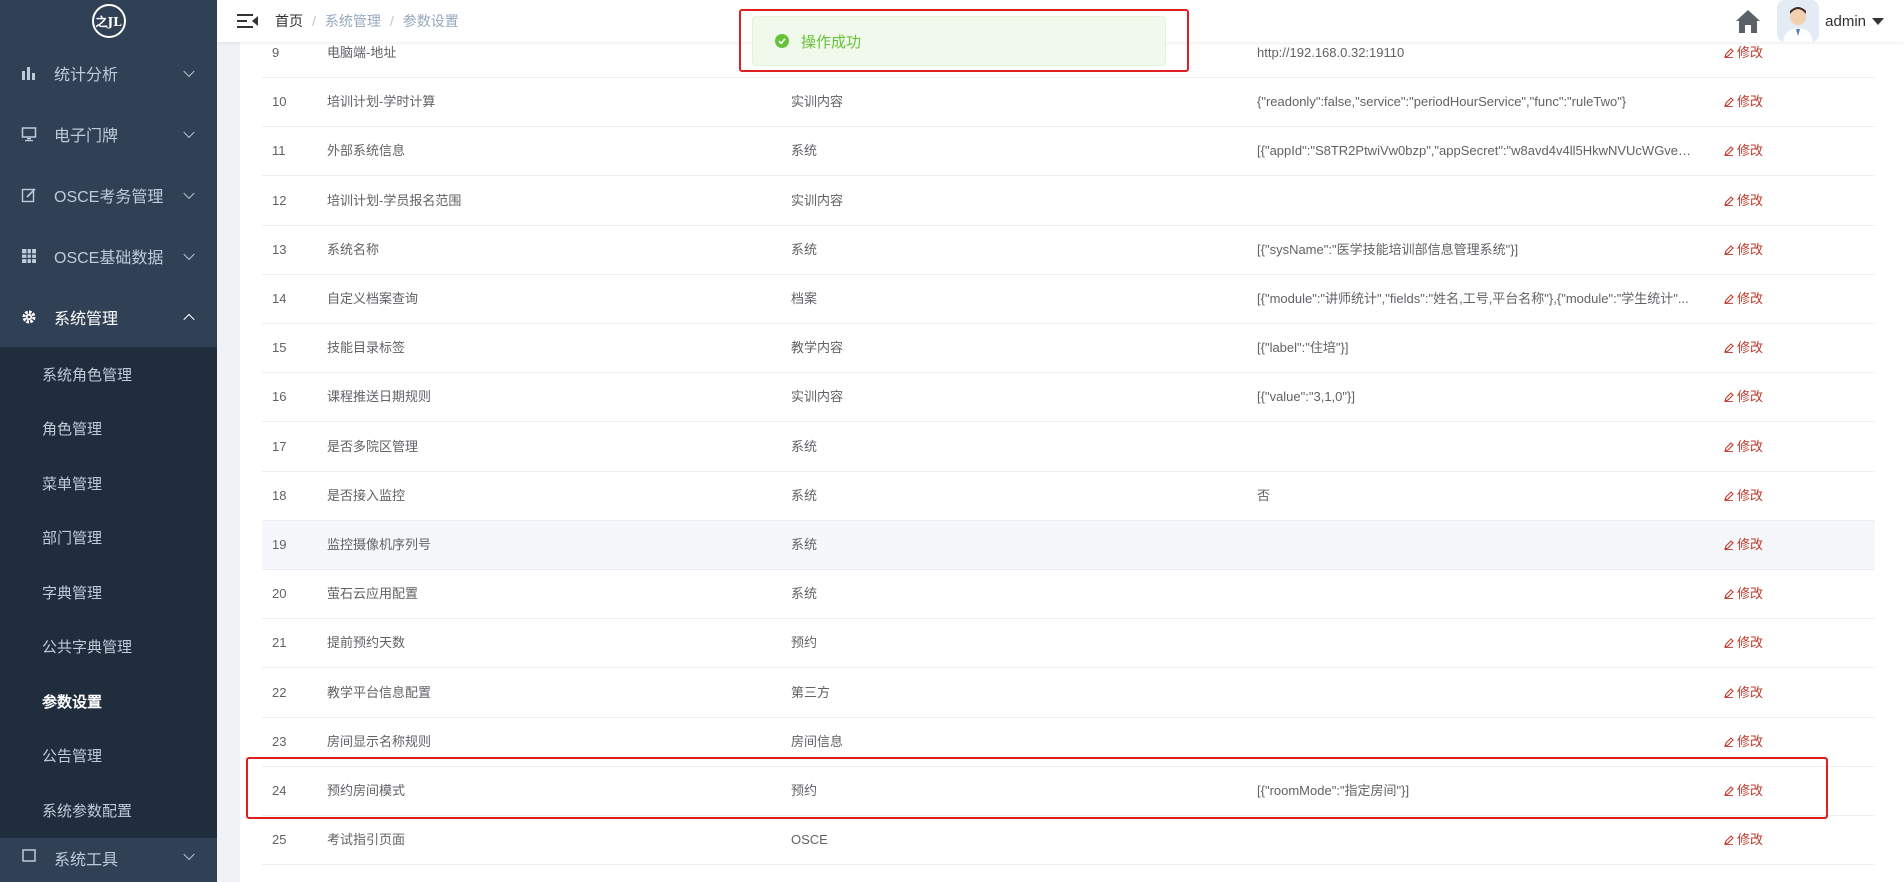  Describe the element at coordinates (108, 72) in the screenshot. I see `sidebar-item-statistics: 统计分析` at that location.